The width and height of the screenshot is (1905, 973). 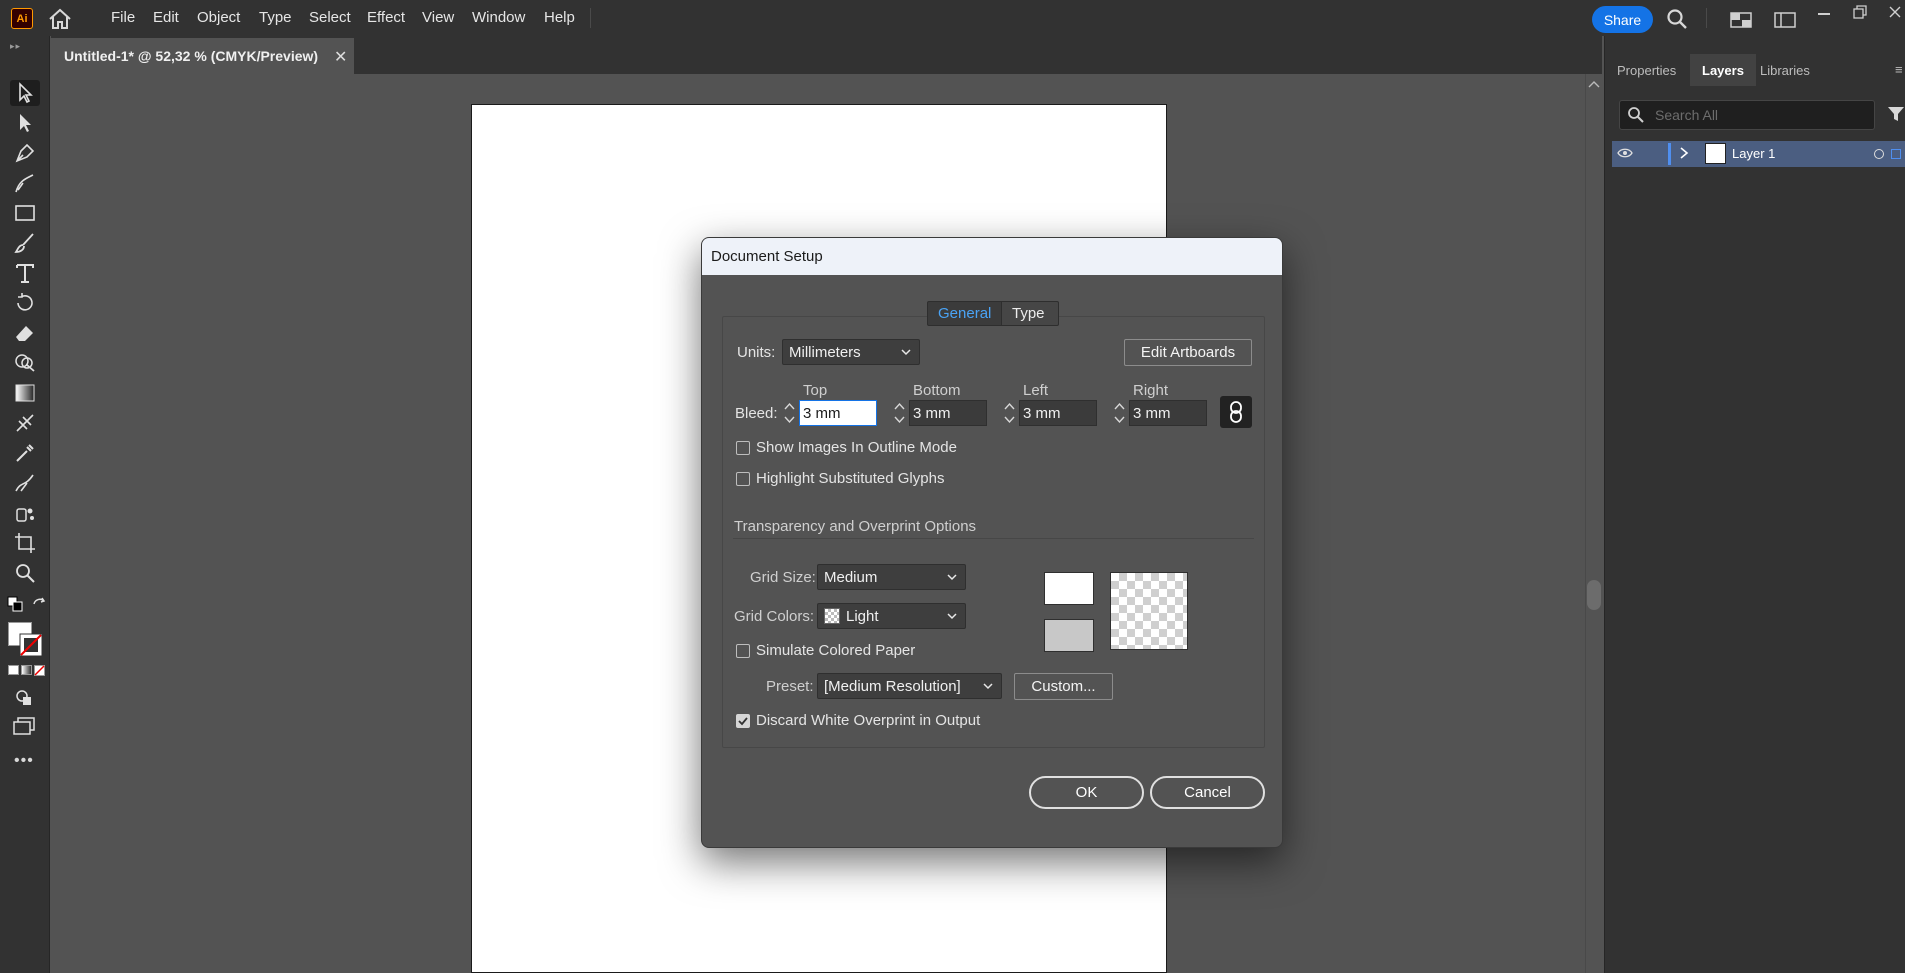 I want to click on tab-libraries: Libraries, so click(x=1785, y=70).